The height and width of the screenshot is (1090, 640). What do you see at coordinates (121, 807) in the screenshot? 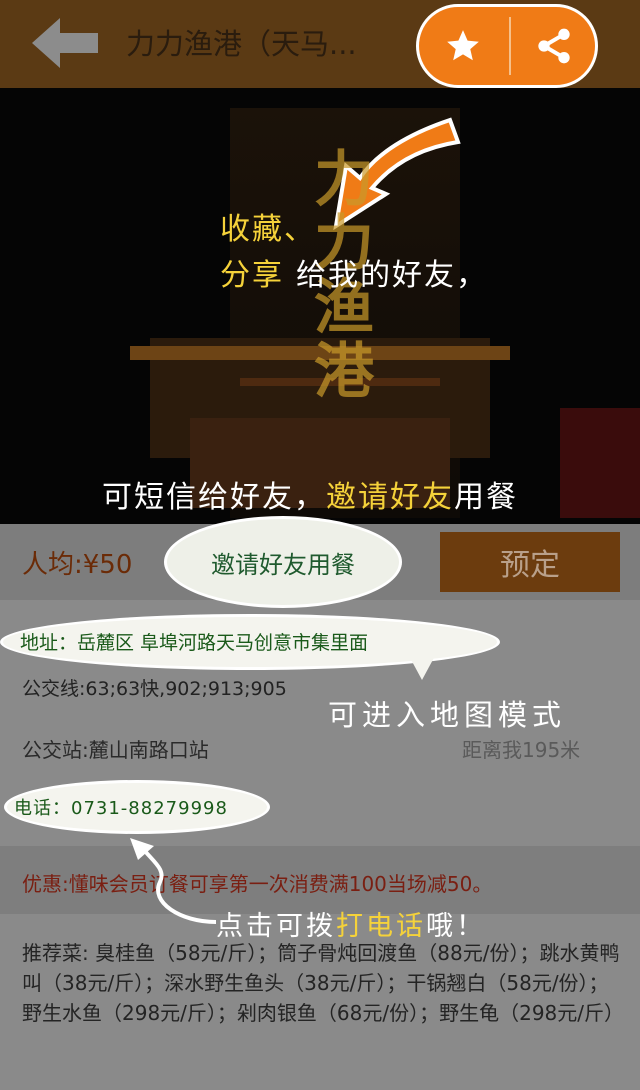
I see `phone-number: 电话：0731-88279998` at bounding box center [121, 807].